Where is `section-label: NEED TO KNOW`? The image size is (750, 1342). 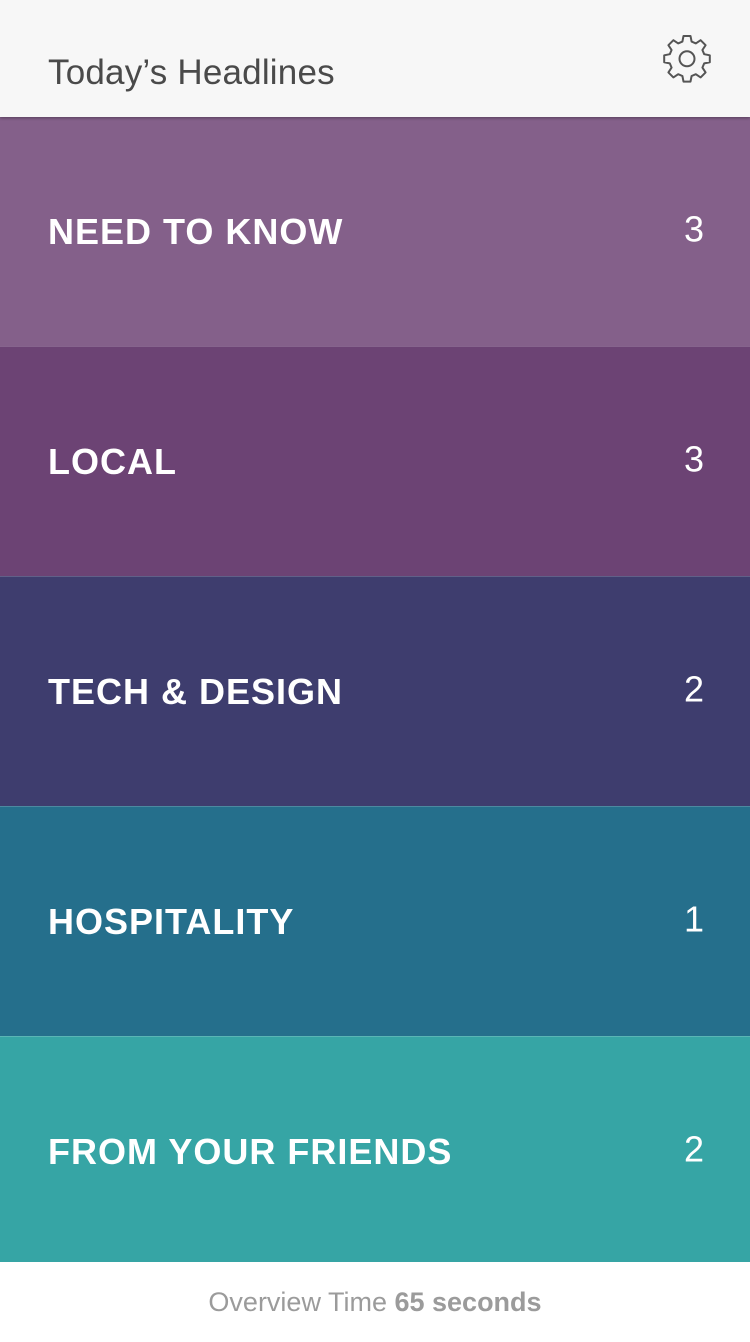
section-label: NEED TO KNOW is located at coordinates (196, 231).